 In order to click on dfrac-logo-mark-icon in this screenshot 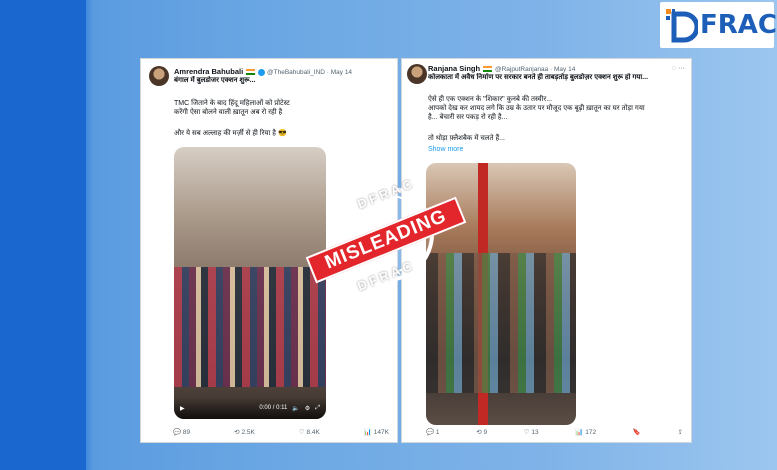, I will do `click(682, 25)`.